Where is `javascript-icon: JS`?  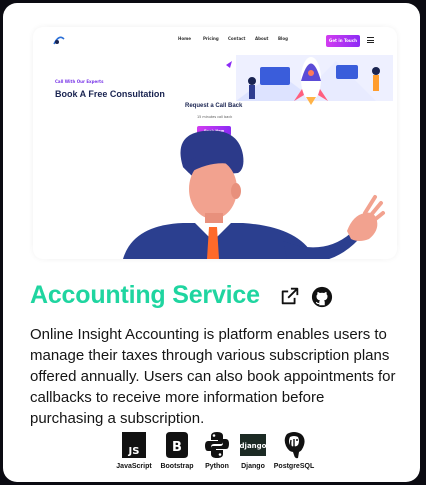
javascript-icon: JS is located at coordinates (134, 445).